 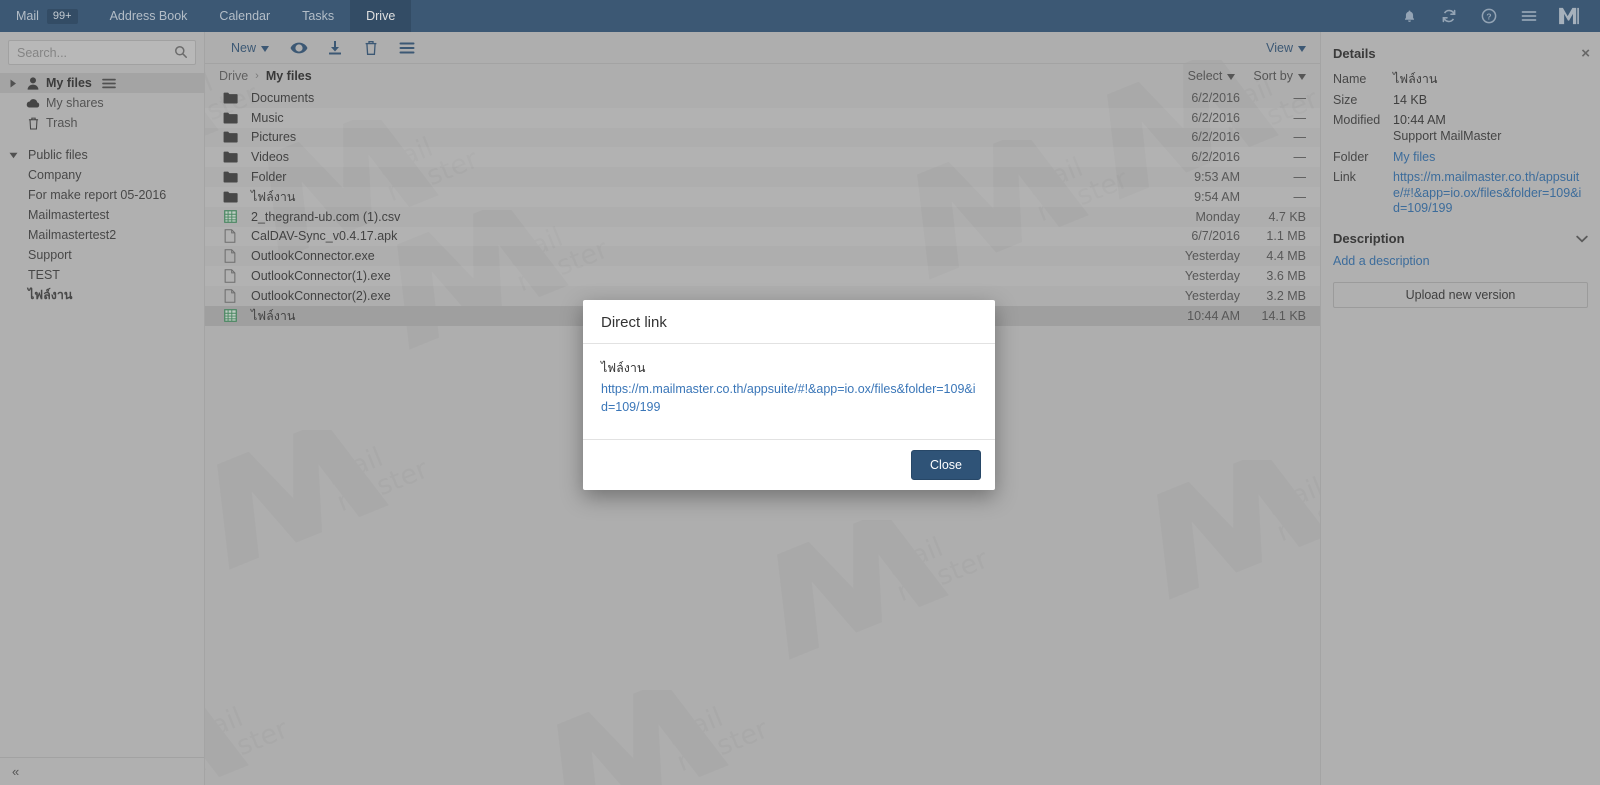 What do you see at coordinates (789, 322) in the screenshot?
I see `dialog-title: Direct link` at bounding box center [789, 322].